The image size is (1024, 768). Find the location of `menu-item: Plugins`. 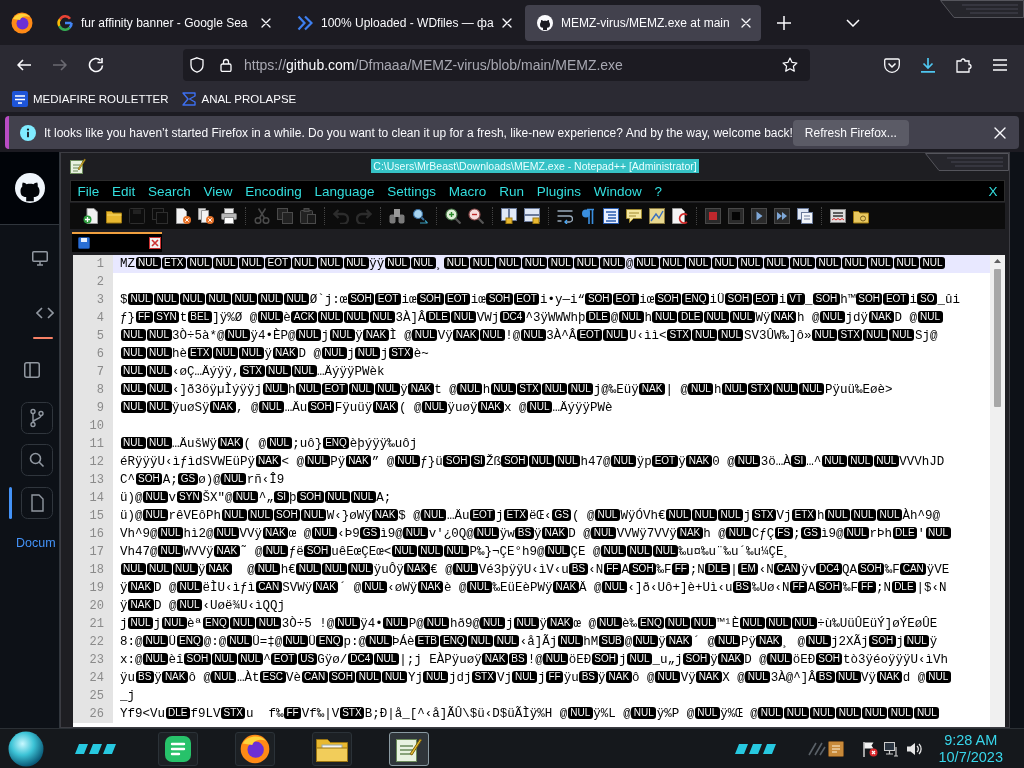

menu-item: Plugins is located at coordinates (559, 191).